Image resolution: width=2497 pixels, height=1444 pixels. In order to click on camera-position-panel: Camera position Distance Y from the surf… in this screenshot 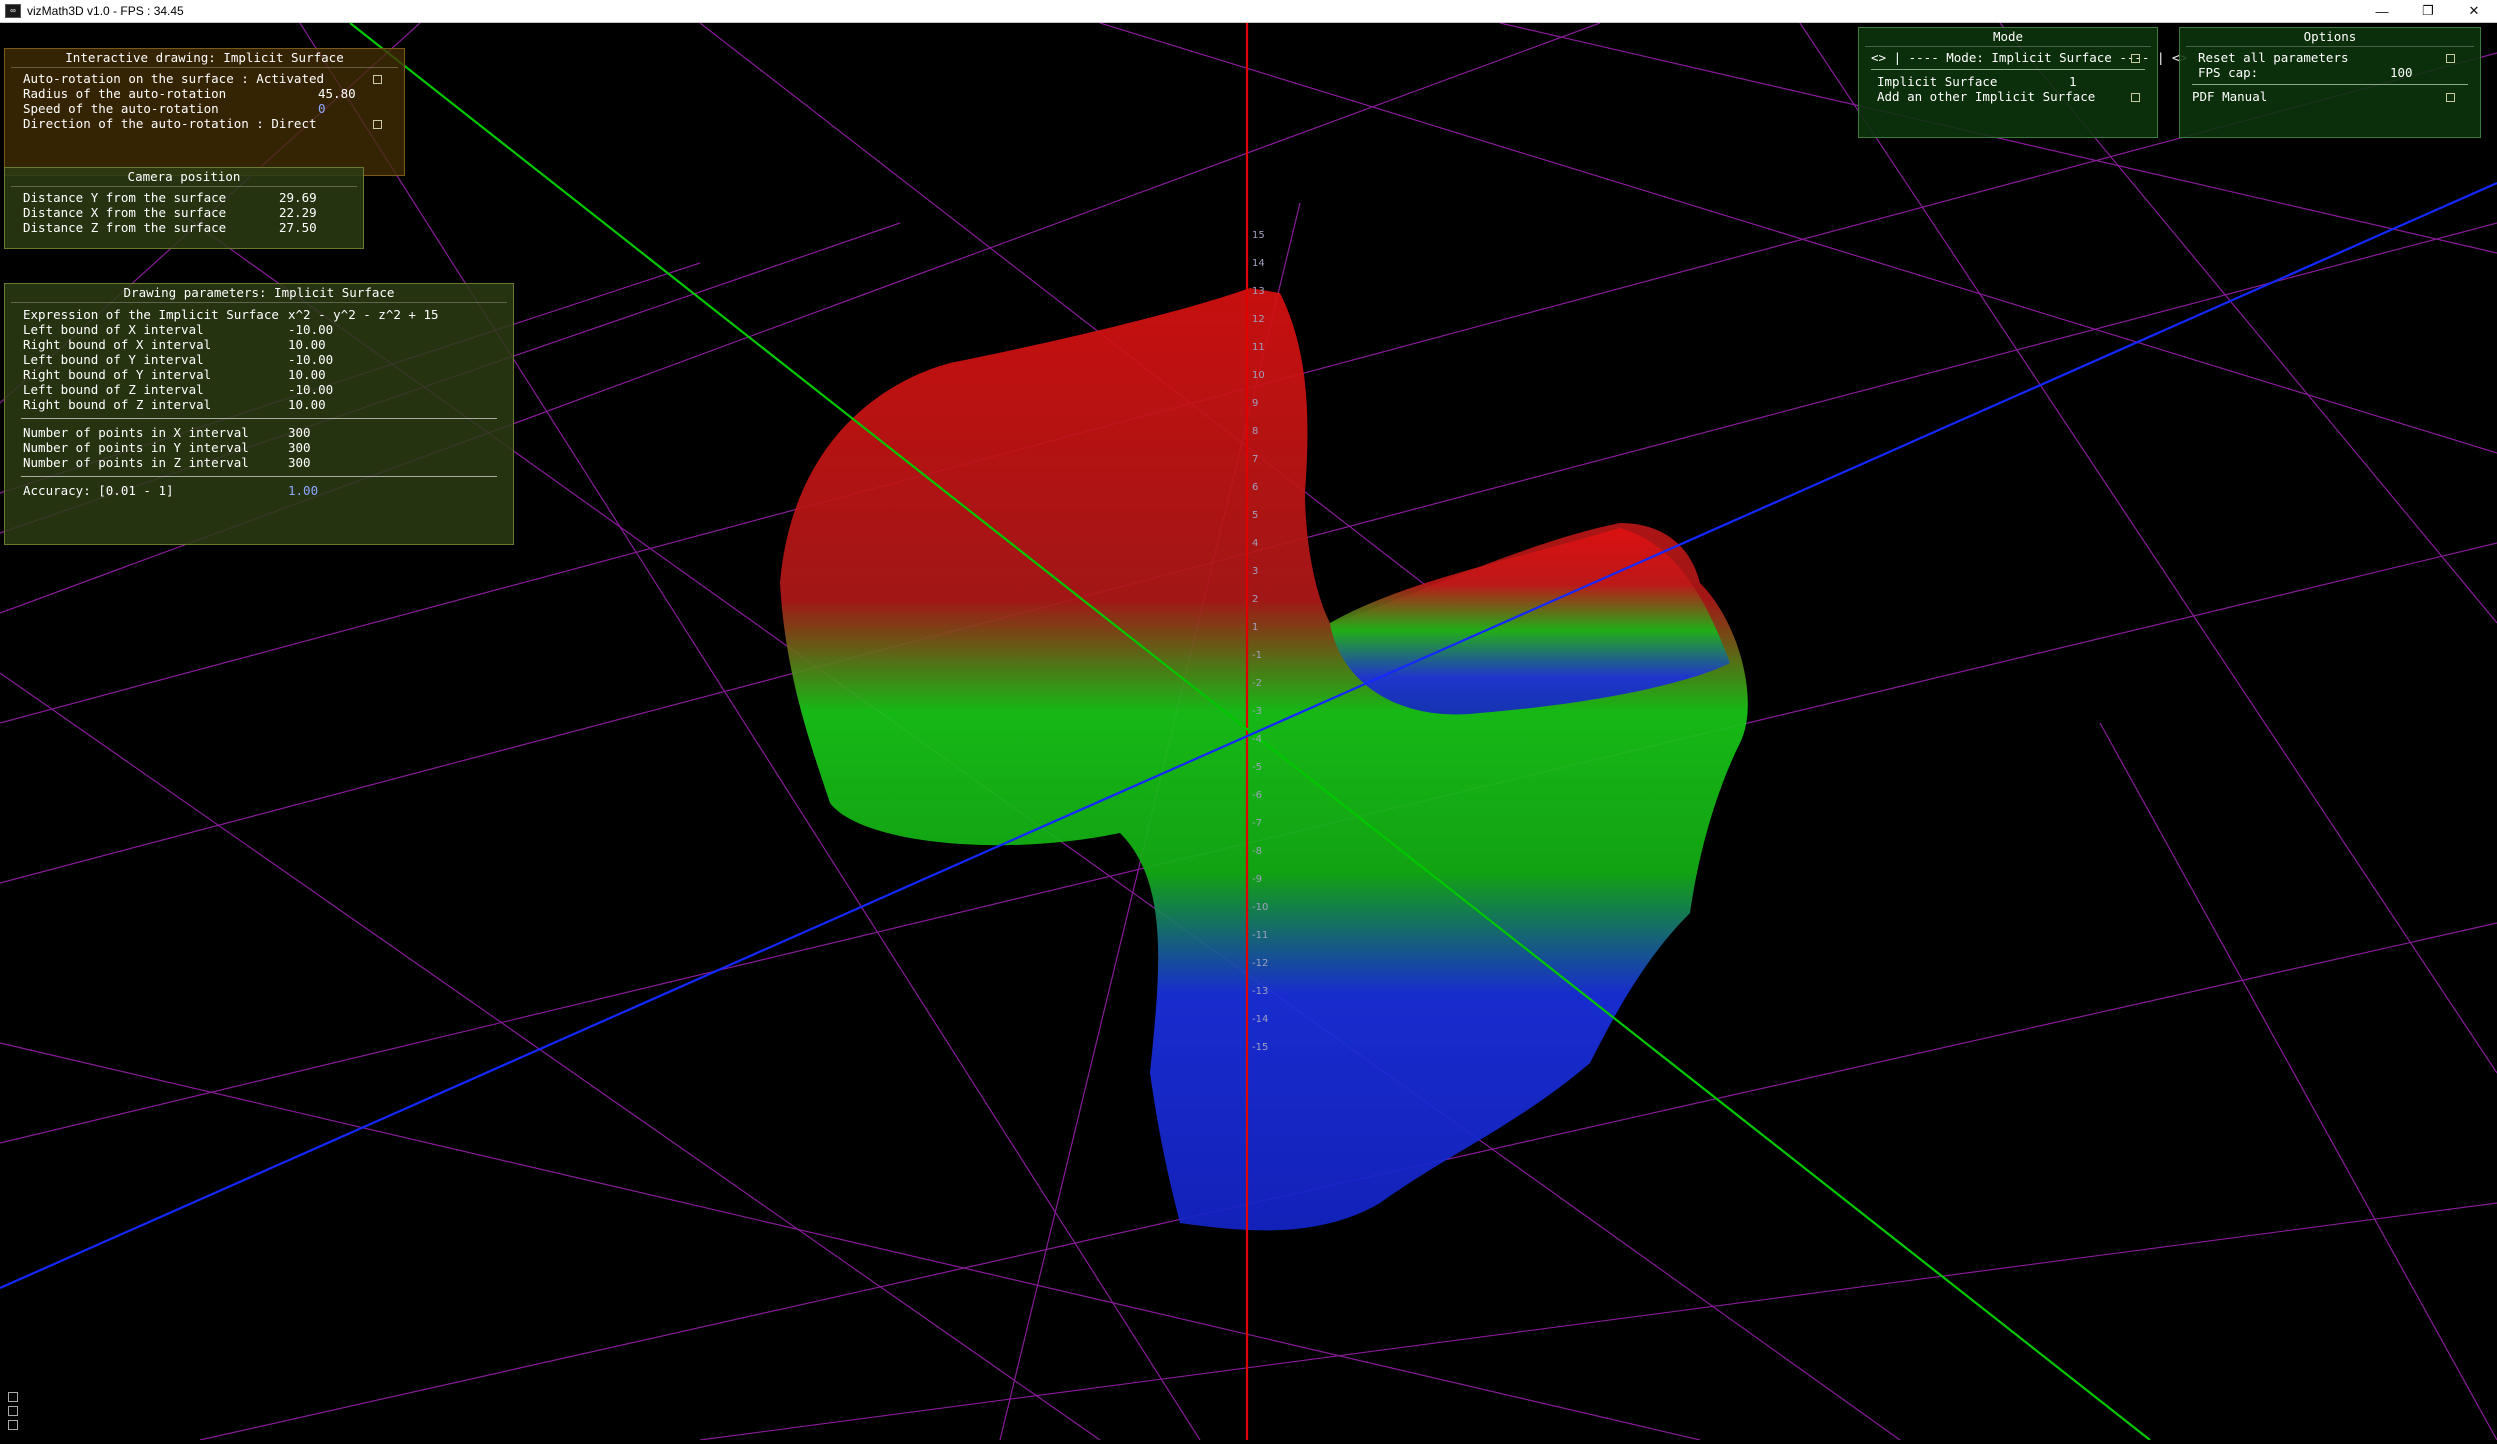, I will do `click(184, 208)`.